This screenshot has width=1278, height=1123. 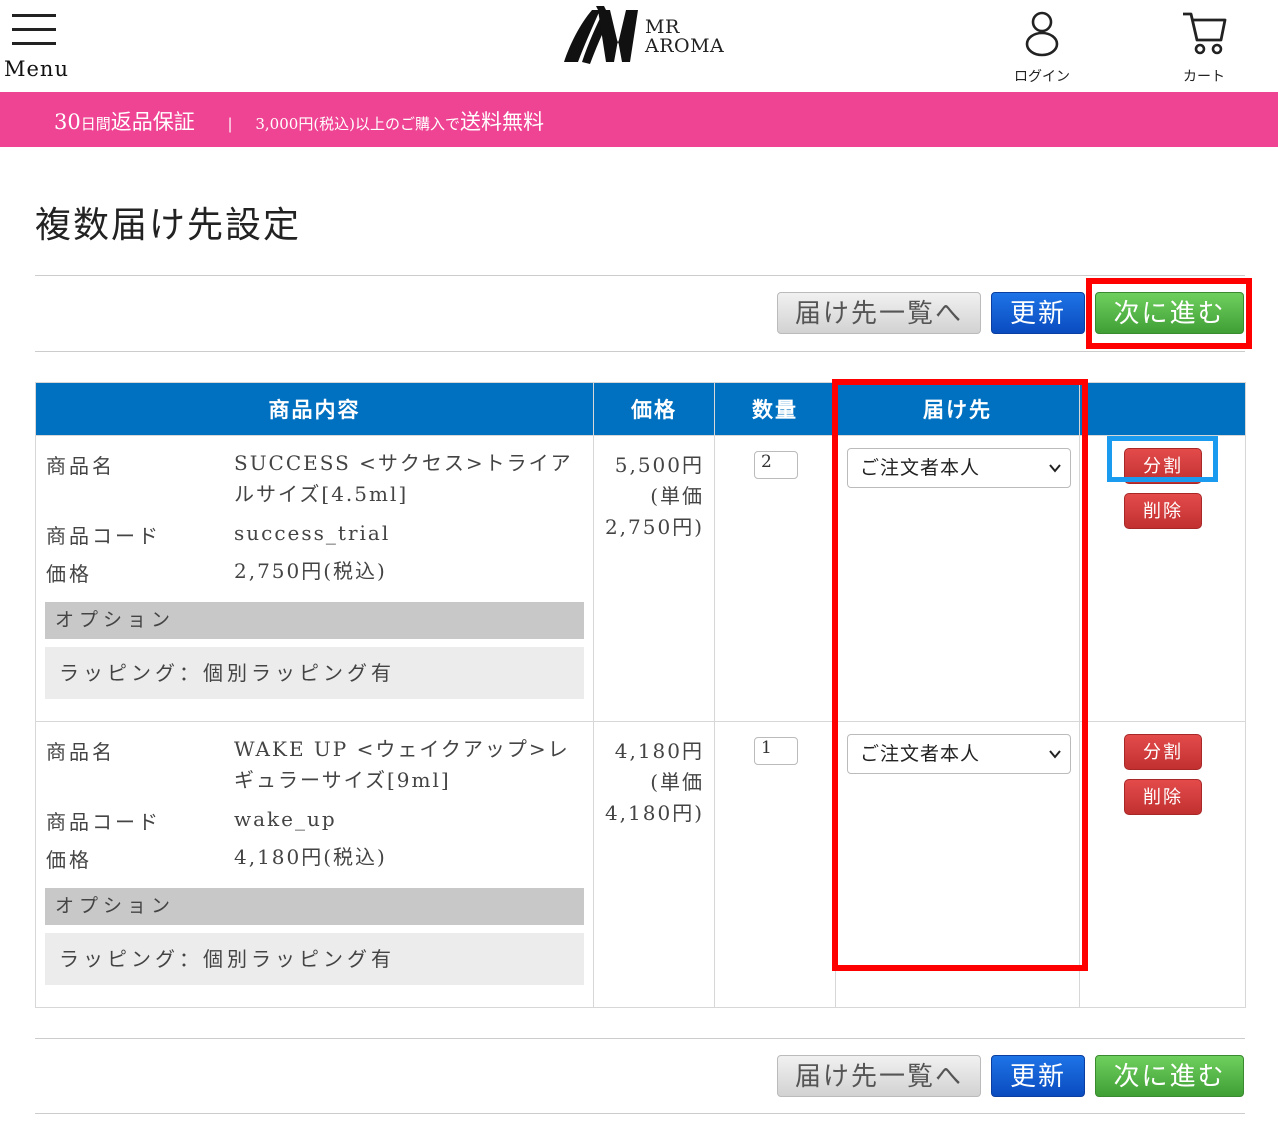 I want to click on price-total: 4,180円, so click(x=659, y=751).